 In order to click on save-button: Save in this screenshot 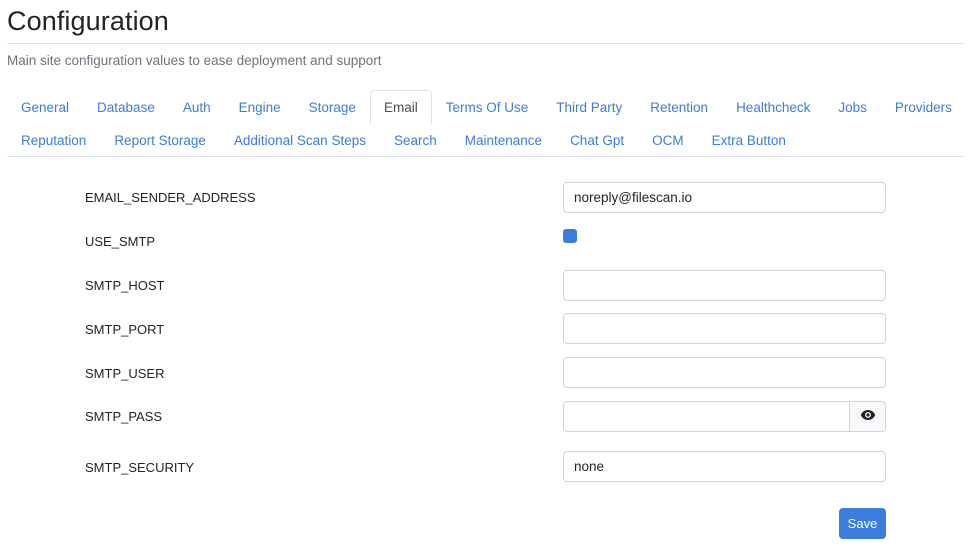, I will do `click(862, 523)`.